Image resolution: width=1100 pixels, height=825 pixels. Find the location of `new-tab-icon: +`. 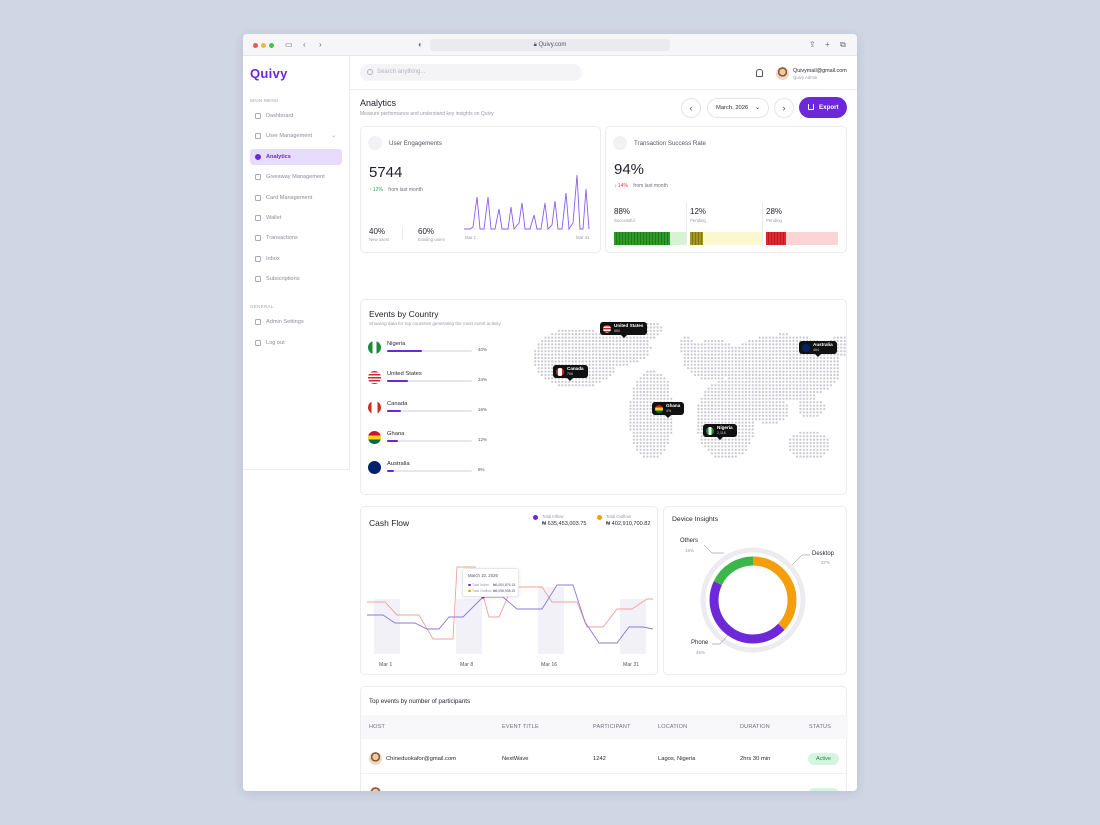

new-tab-icon: + is located at coordinates (827, 45).